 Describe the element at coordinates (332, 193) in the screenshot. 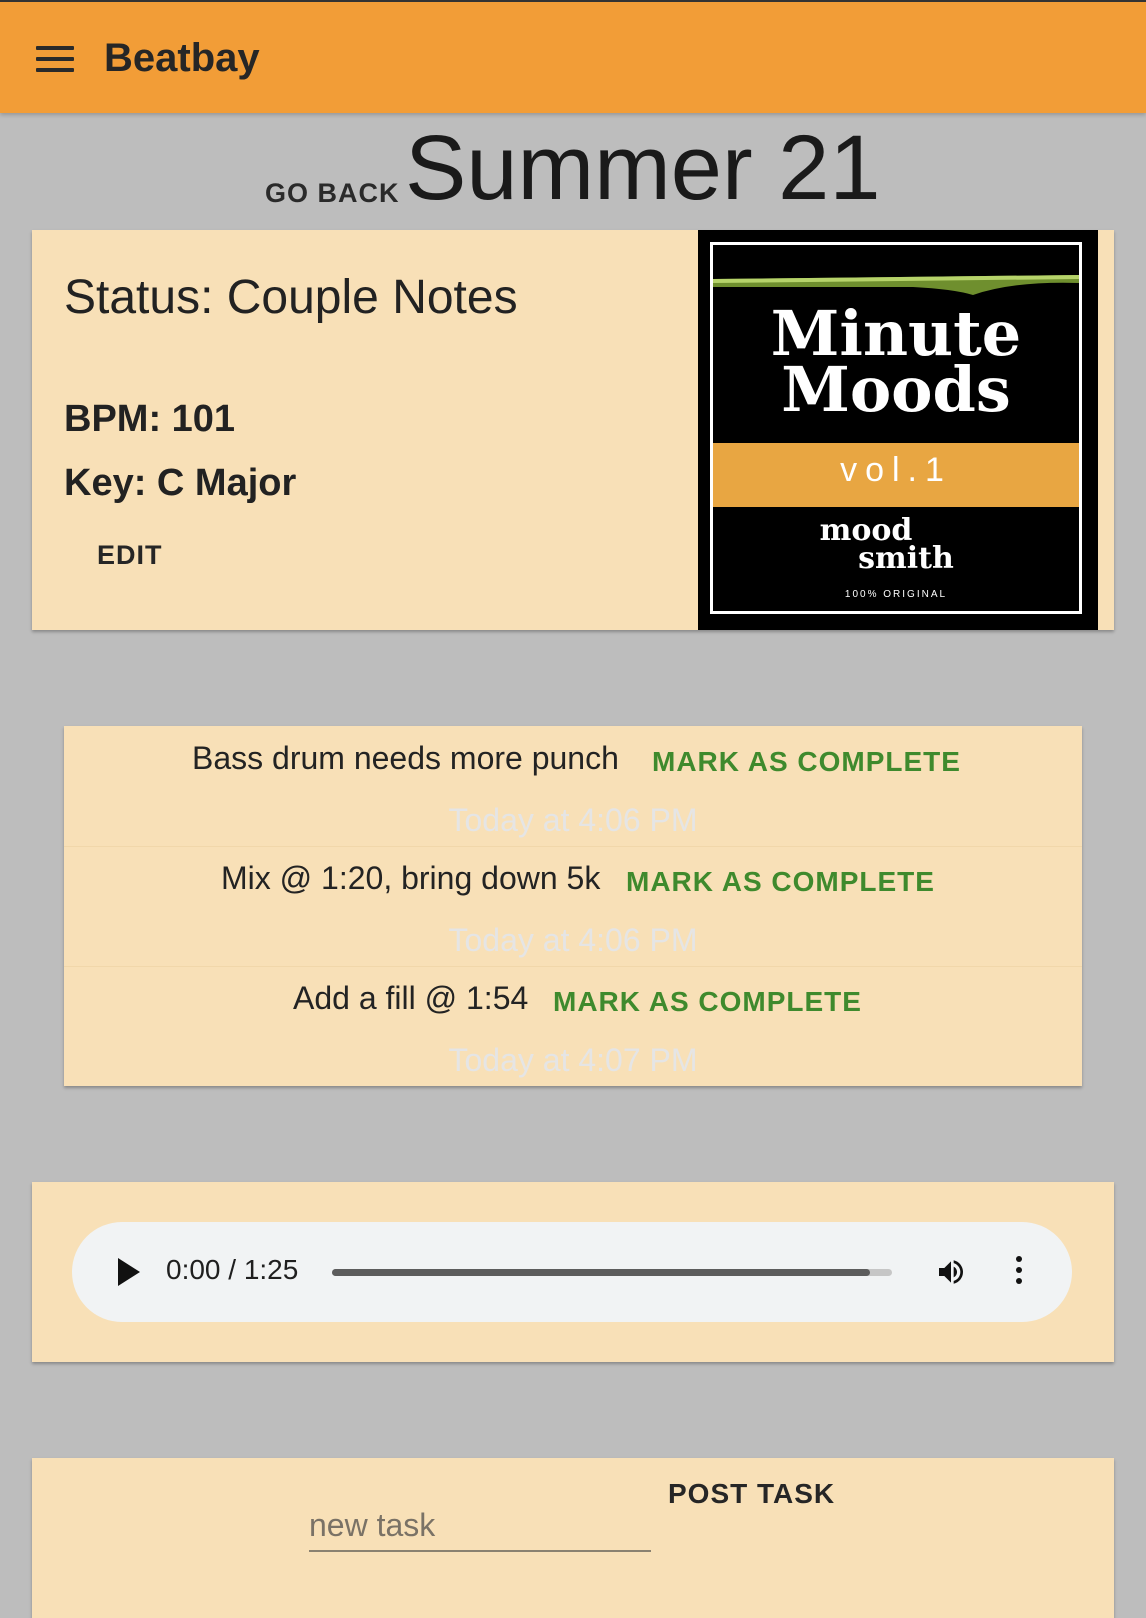

I see `go-back-button: GO BACK` at that location.